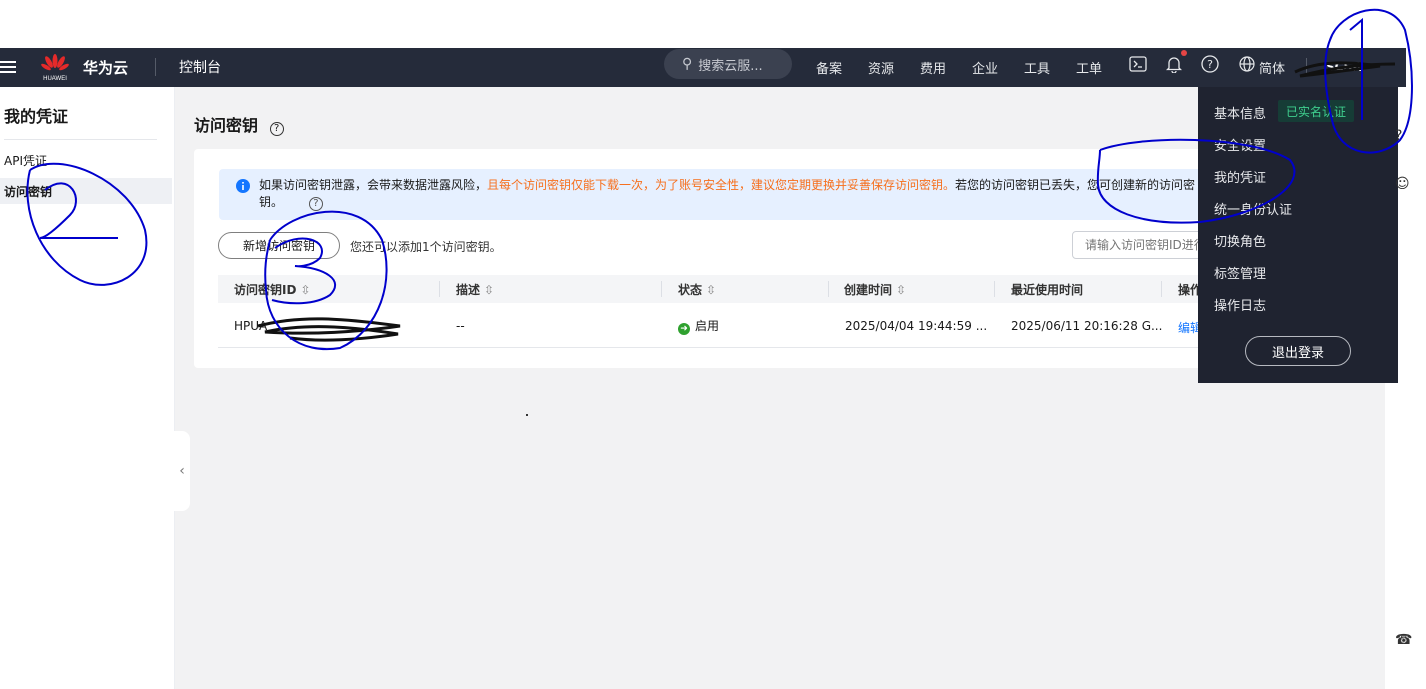 The image size is (1426, 689). Describe the element at coordinates (8, 67) in the screenshot. I see `menu-icon` at that location.